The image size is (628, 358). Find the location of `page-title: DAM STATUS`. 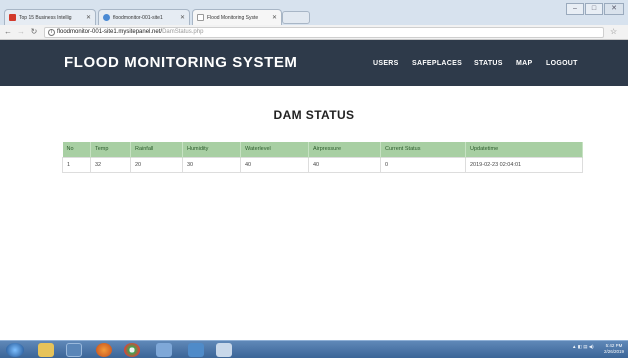

page-title: DAM STATUS is located at coordinates (314, 115).